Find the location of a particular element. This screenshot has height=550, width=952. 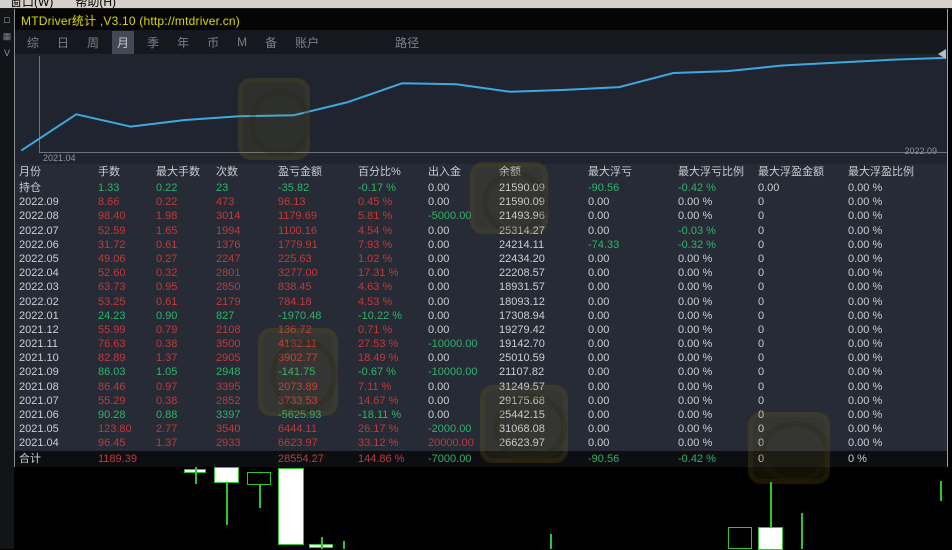

menu-item: 窗口(W) is located at coordinates (31, 4).